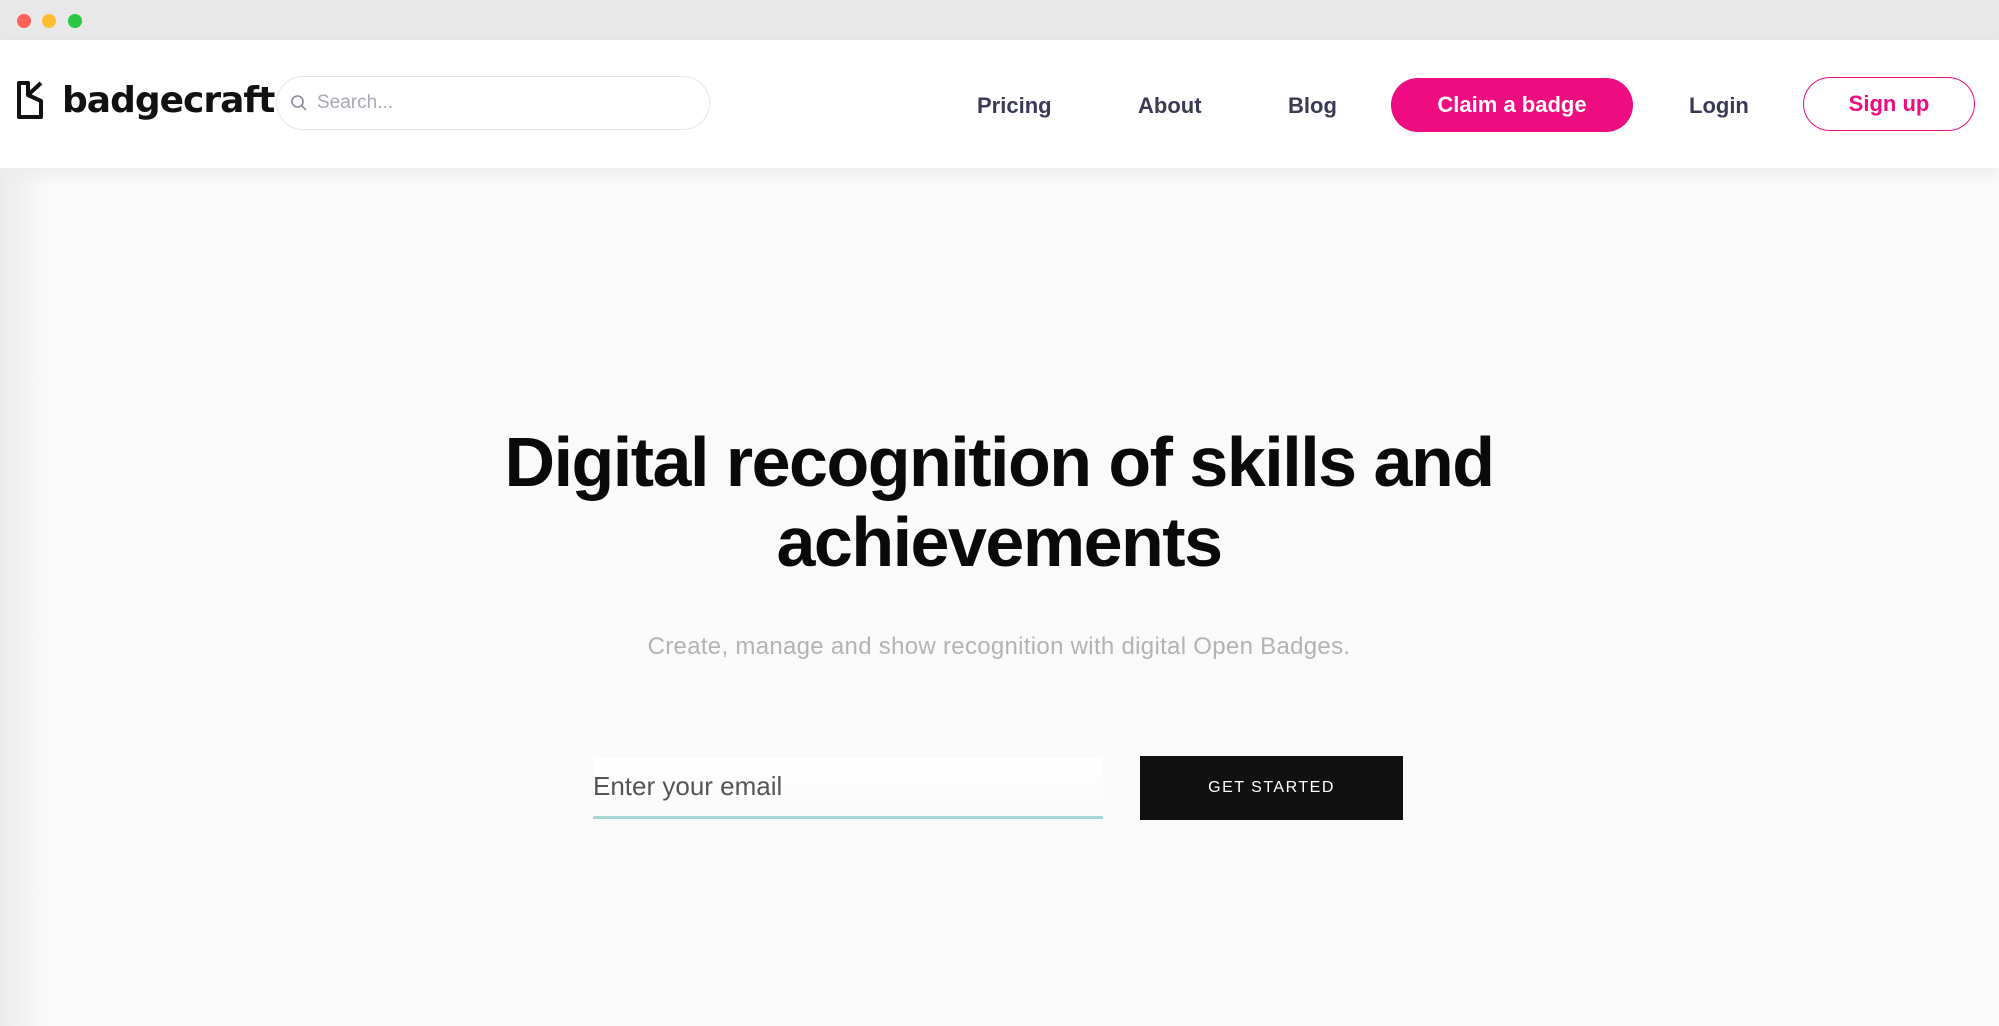 Image resolution: width=1999 pixels, height=1026 pixels. I want to click on search-box, so click(493, 103).